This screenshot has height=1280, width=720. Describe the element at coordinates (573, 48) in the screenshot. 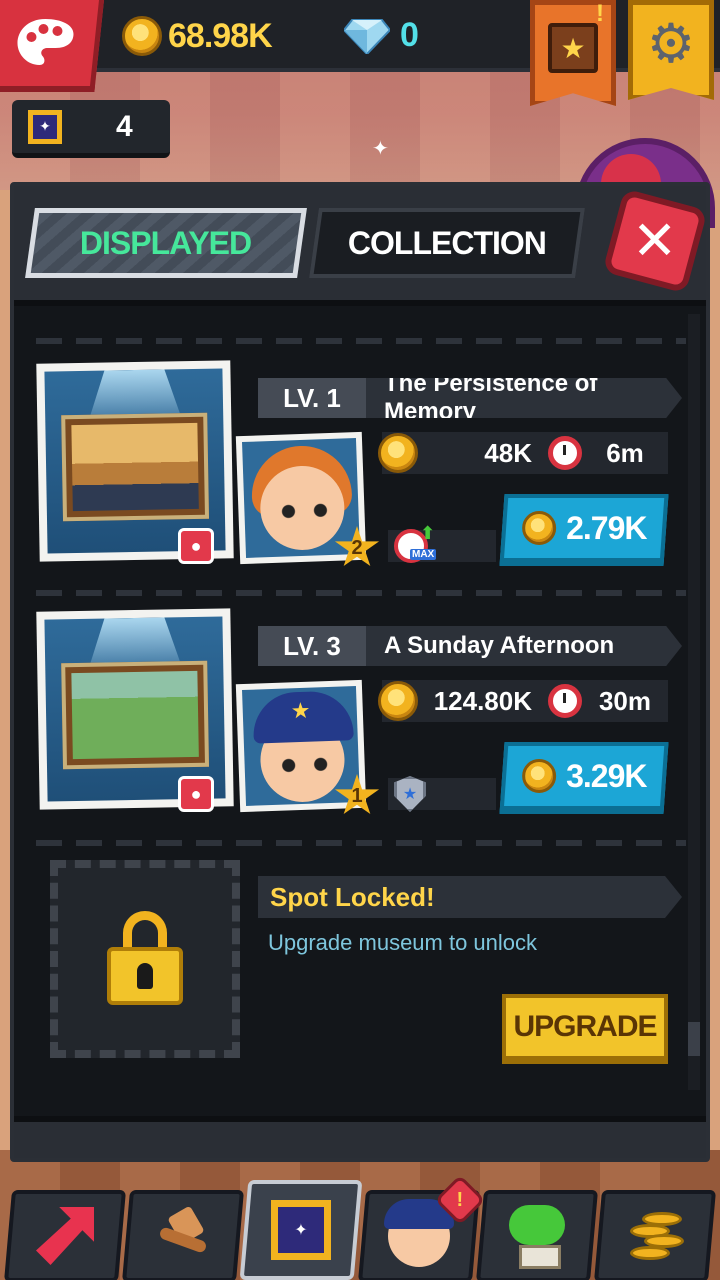

I see `star-book-icon: ★` at that location.